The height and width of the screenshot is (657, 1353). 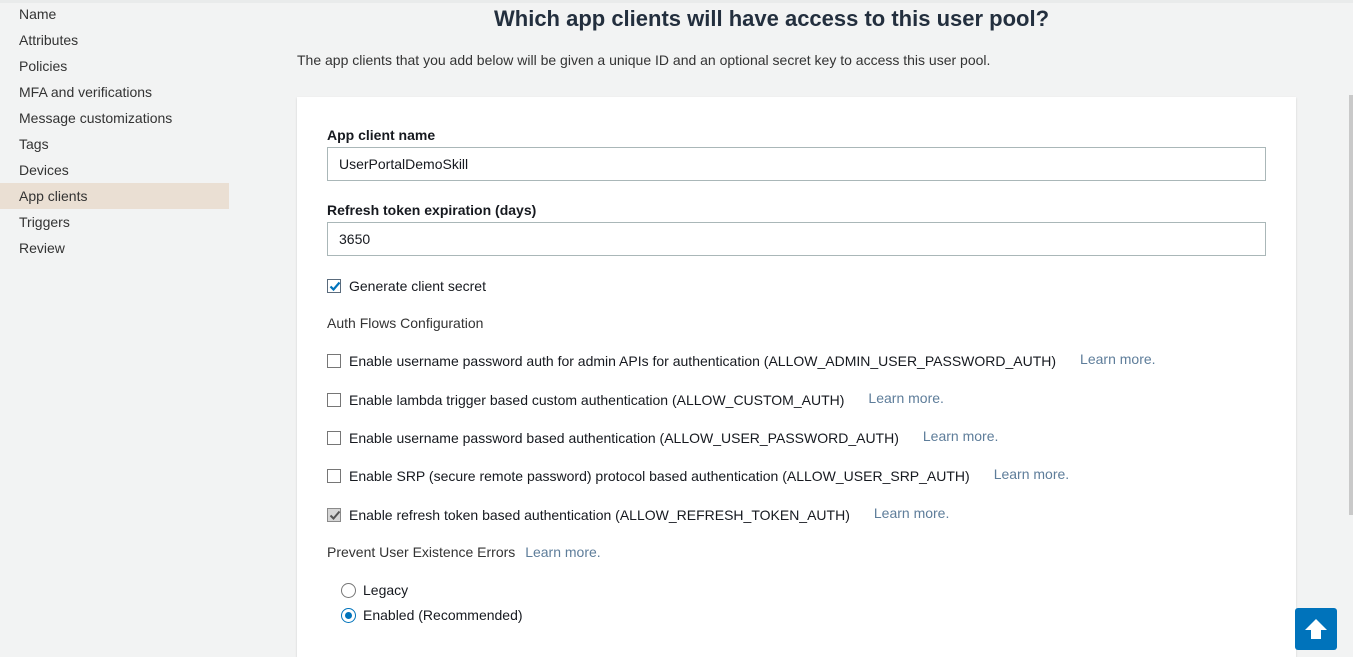 I want to click on refresh-token-input, so click(x=796, y=239).